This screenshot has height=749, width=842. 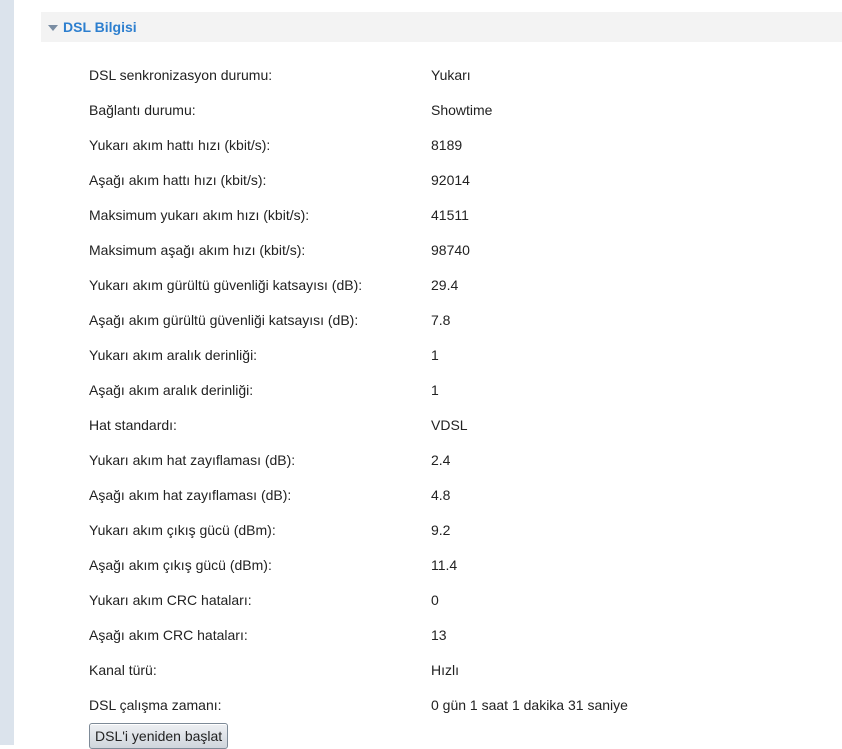 What do you see at coordinates (159, 736) in the screenshot?
I see `restart-dsl-button: DSL'i yeniden başlat` at bounding box center [159, 736].